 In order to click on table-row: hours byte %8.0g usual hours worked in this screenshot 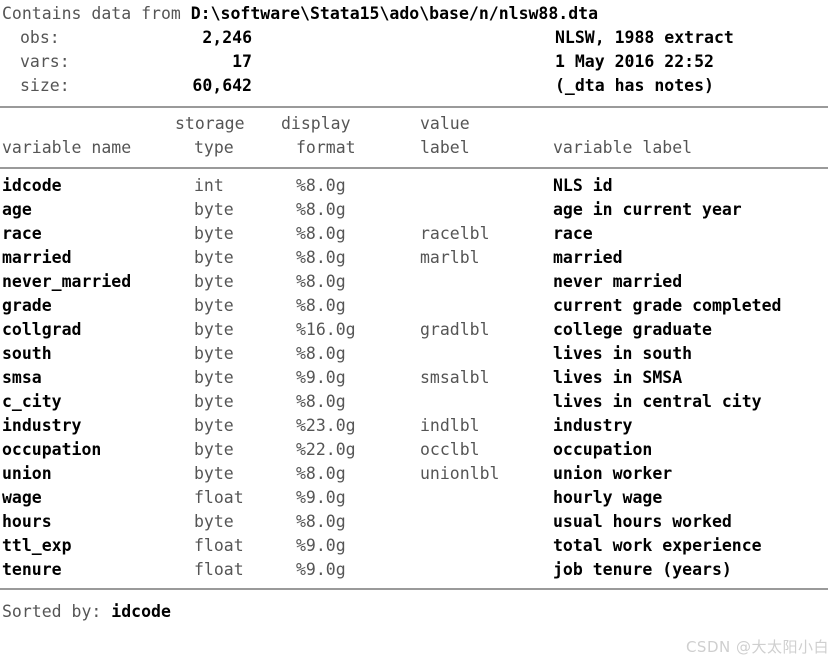, I will do `click(419, 522)`.